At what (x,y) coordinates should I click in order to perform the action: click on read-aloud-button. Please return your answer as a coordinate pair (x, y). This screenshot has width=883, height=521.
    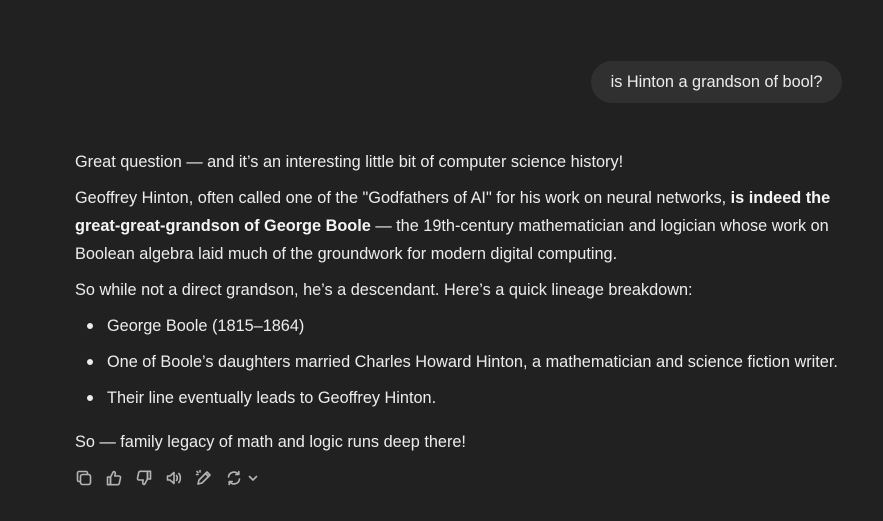
    Looking at the image, I should click on (174, 478).